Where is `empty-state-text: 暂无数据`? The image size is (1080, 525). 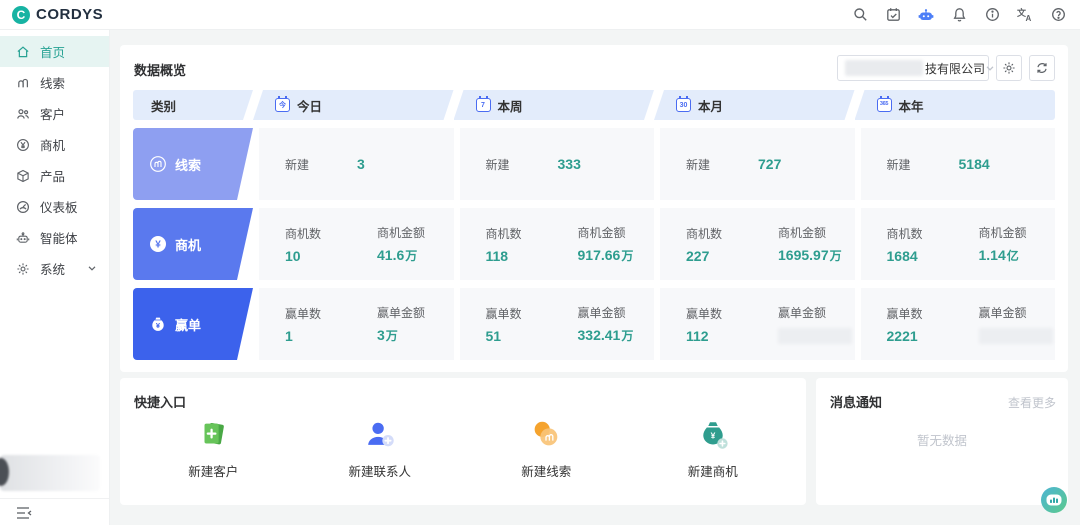
empty-state-text: 暂无数据 is located at coordinates (941, 441).